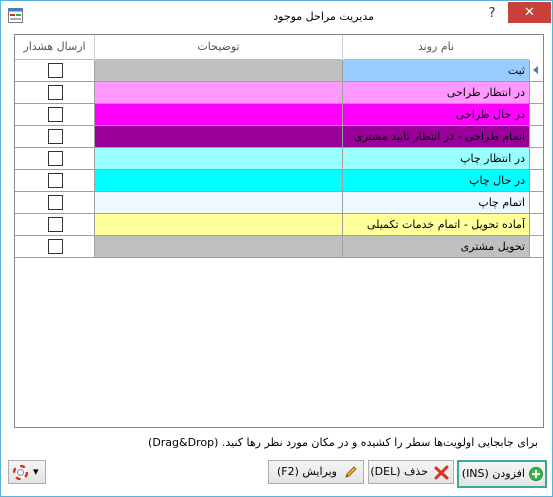 The height and width of the screenshot is (497, 553). What do you see at coordinates (36, 471) in the screenshot?
I see `dropdown-arrow-icon: ▾` at bounding box center [36, 471].